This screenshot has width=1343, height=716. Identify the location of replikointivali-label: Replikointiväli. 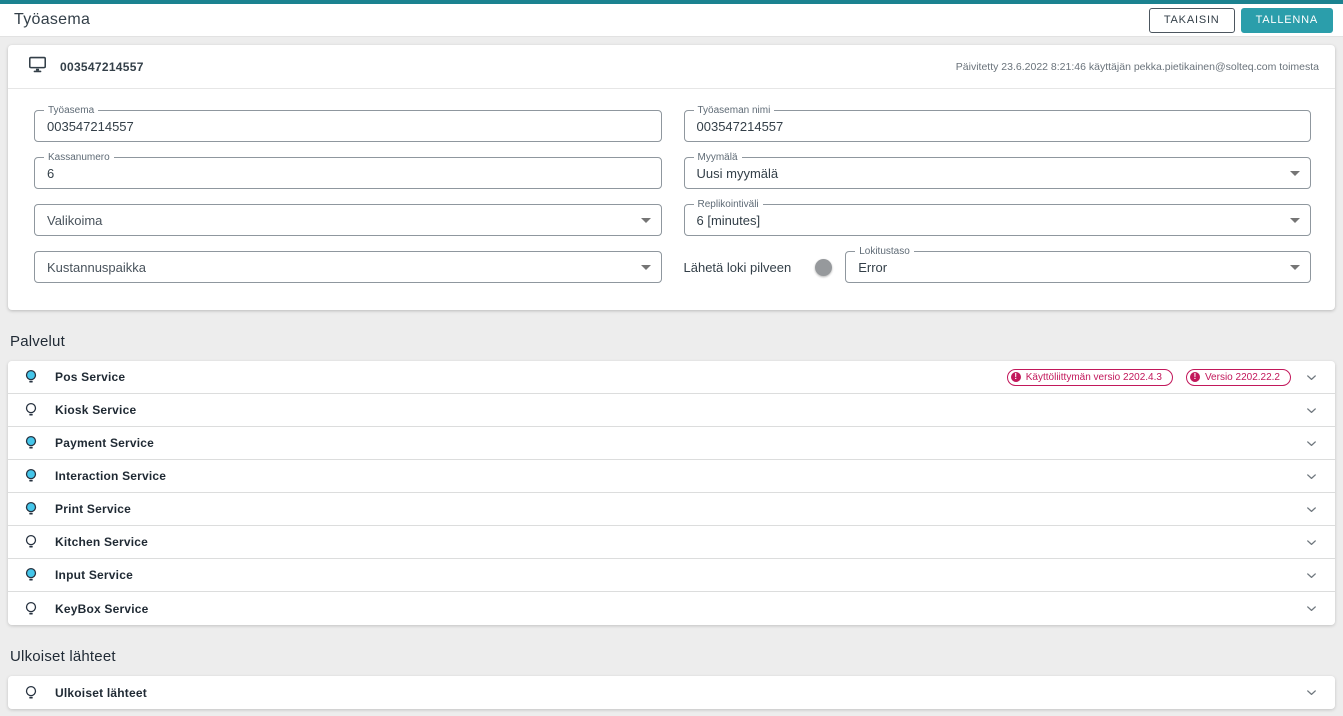
(728, 204).